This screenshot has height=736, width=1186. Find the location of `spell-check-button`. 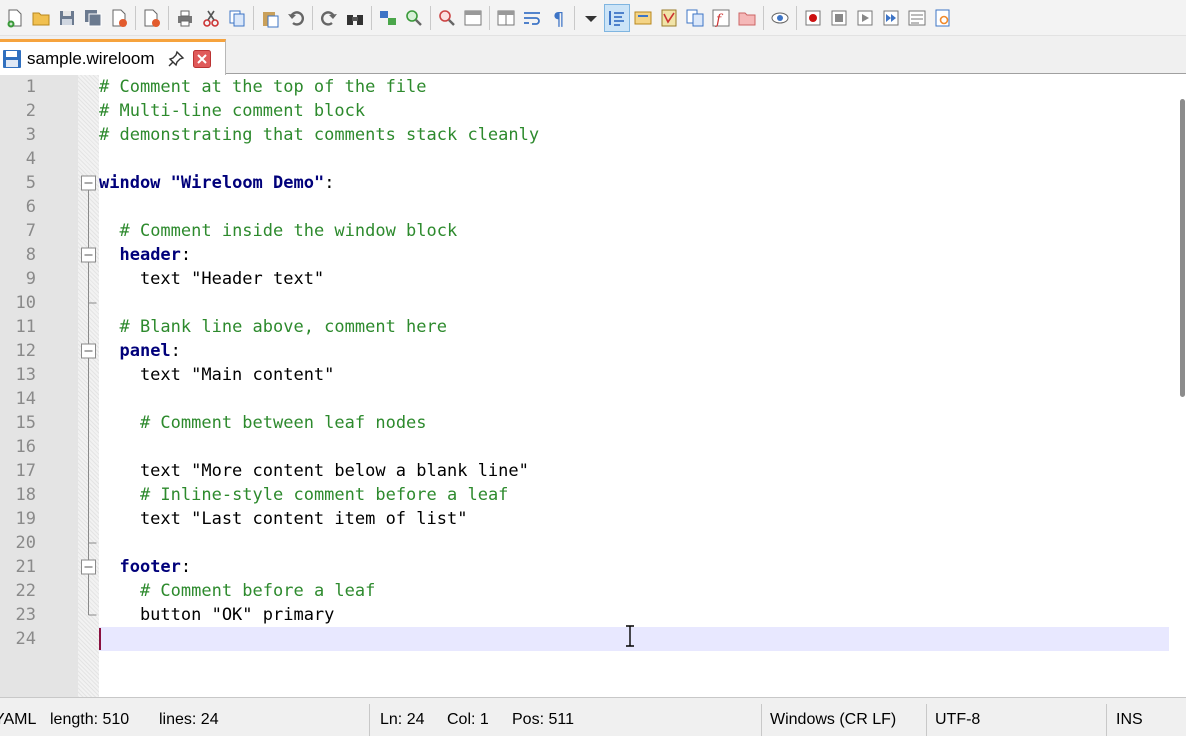

spell-check-button is located at coordinates (943, 18).